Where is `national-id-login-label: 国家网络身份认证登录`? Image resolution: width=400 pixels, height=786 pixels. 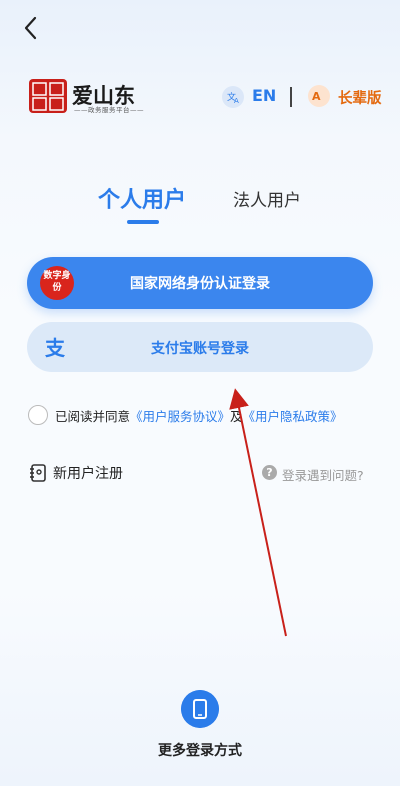 national-id-login-label: 国家网络身份认证登录 is located at coordinates (200, 284).